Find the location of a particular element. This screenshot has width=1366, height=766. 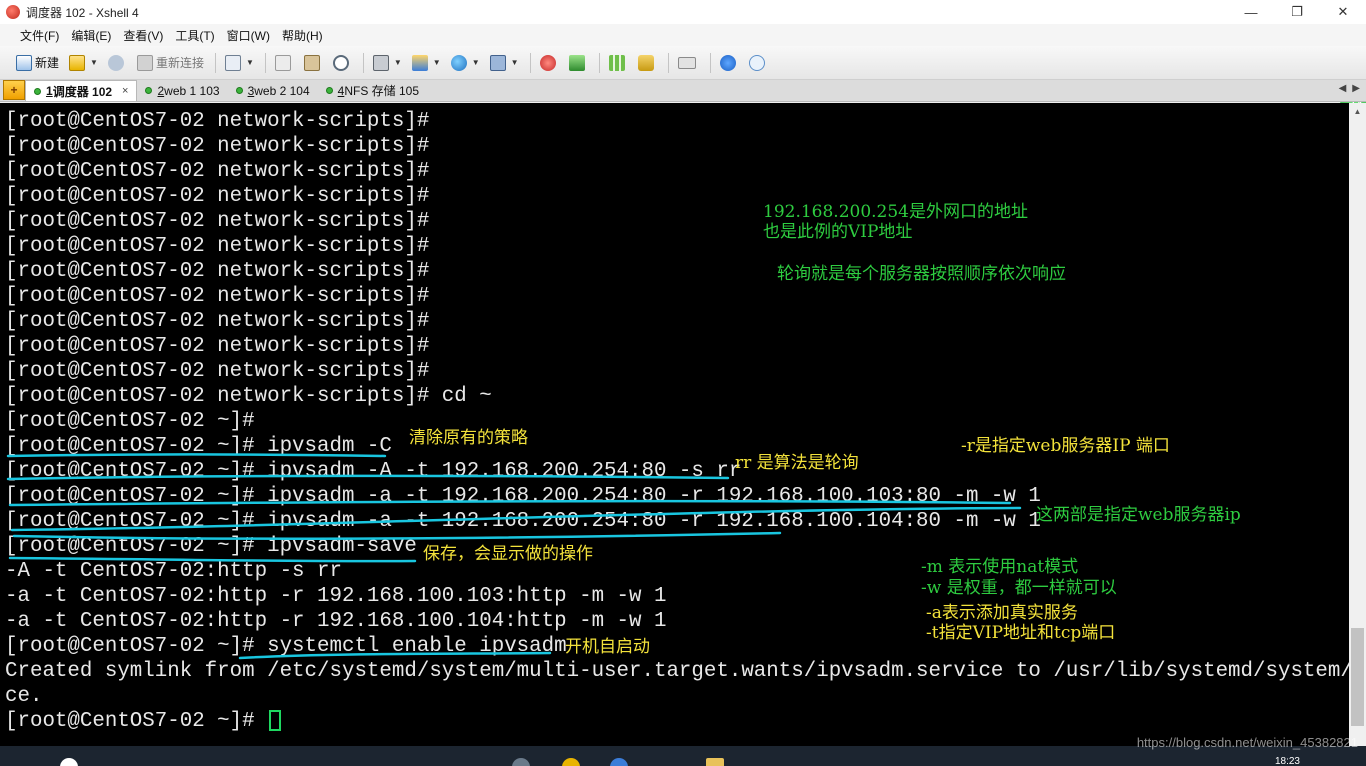

print-button: ▼ is located at coordinates (387, 63).